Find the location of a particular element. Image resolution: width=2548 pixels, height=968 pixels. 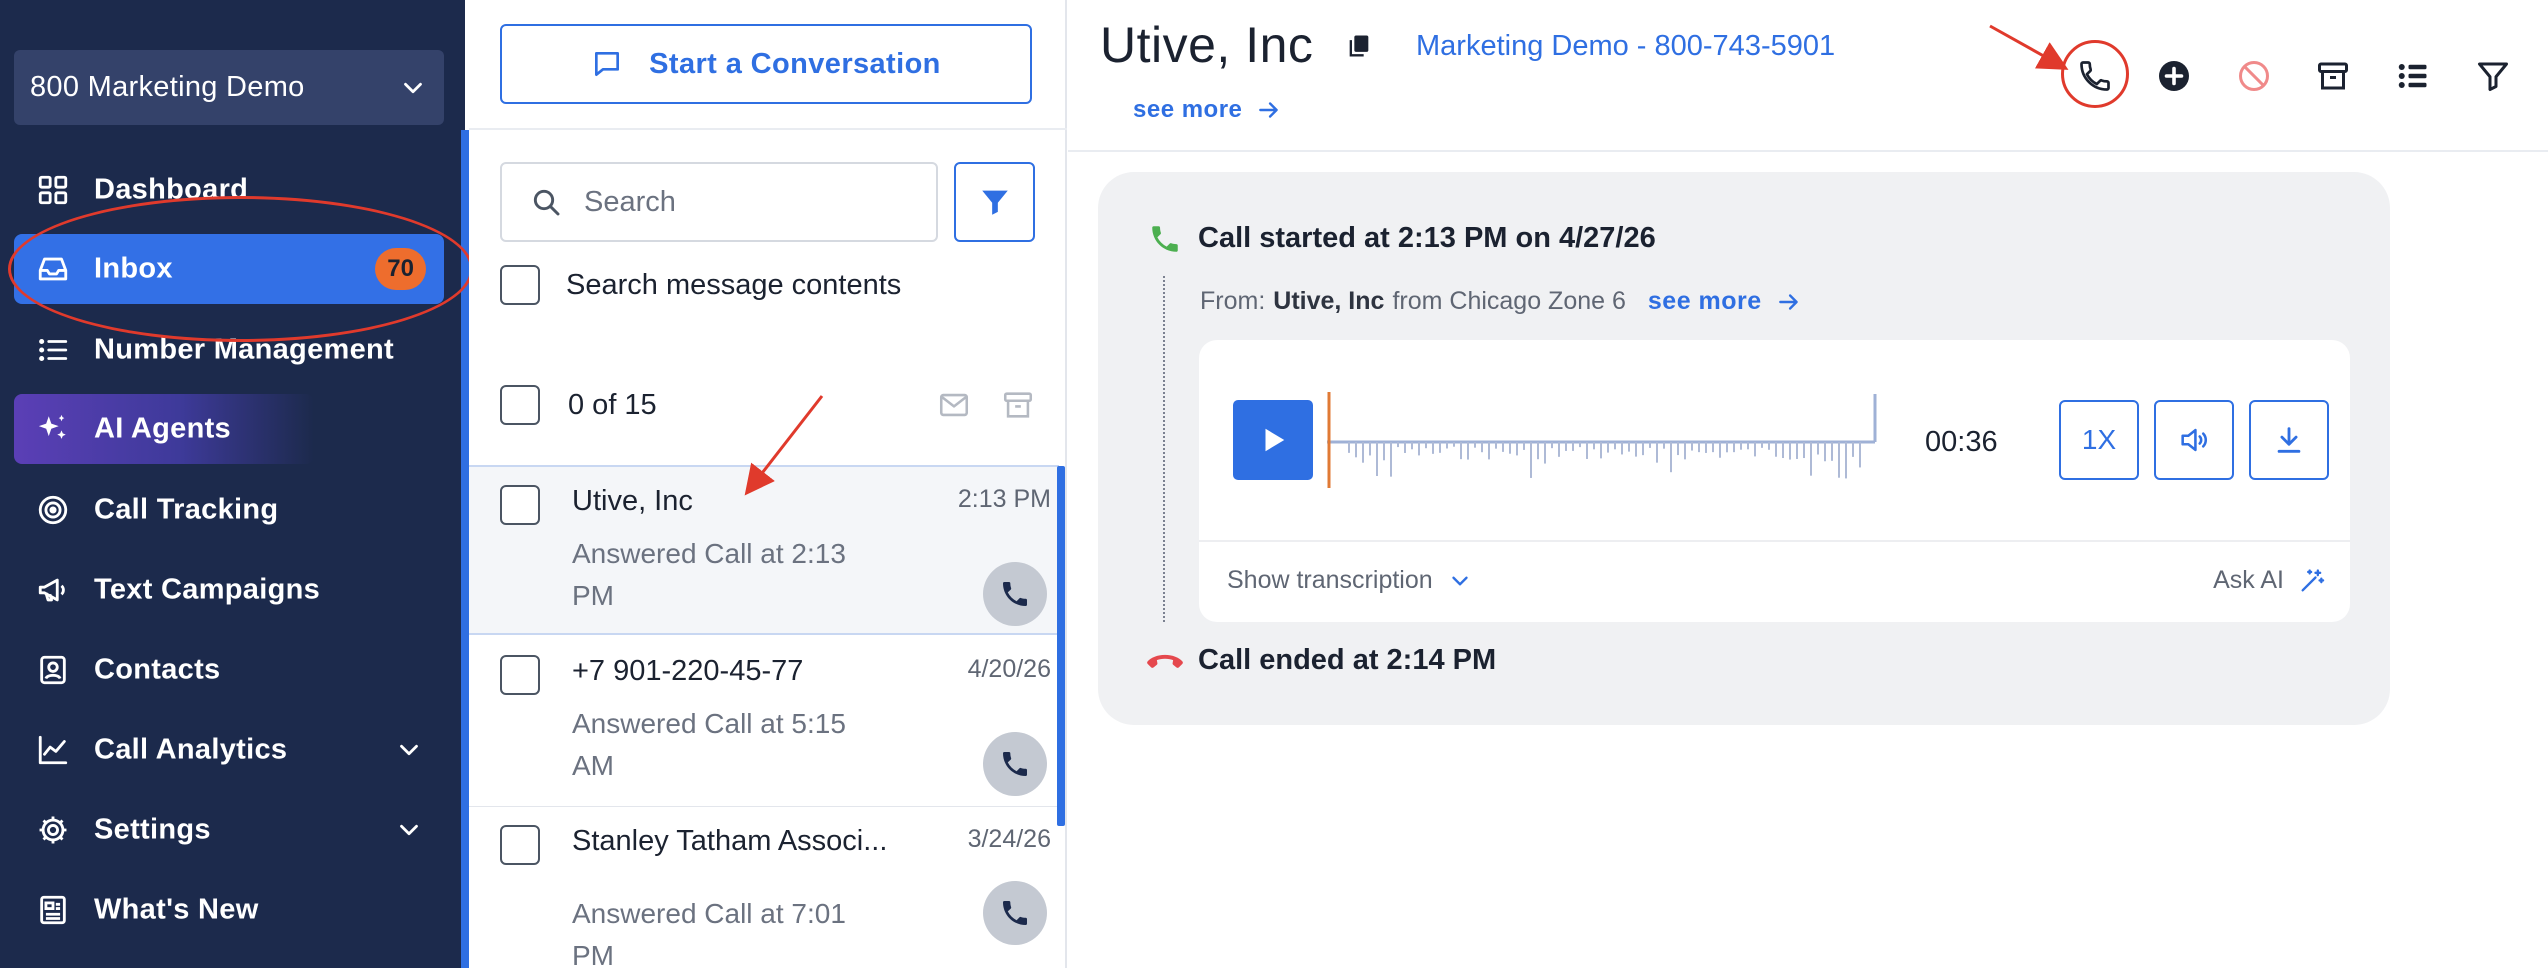

bulk-select-row: 0 of 15 is located at coordinates (767, 405).